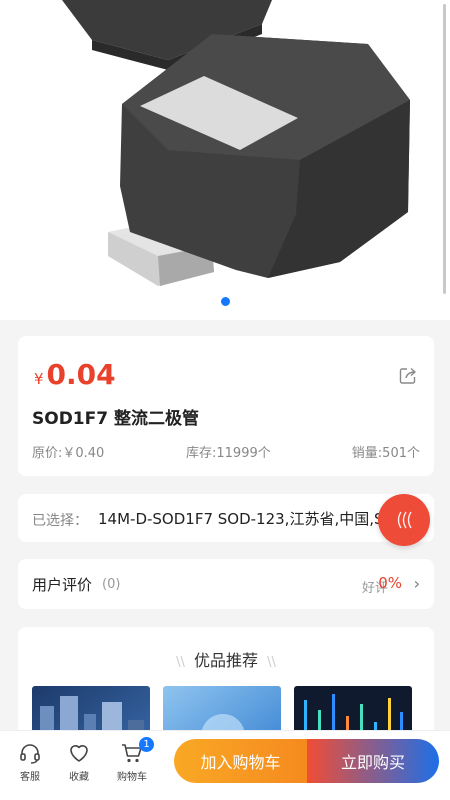 The width and height of the screenshot is (450, 800). What do you see at coordinates (408, 376) in the screenshot?
I see `share-icon` at bounding box center [408, 376].